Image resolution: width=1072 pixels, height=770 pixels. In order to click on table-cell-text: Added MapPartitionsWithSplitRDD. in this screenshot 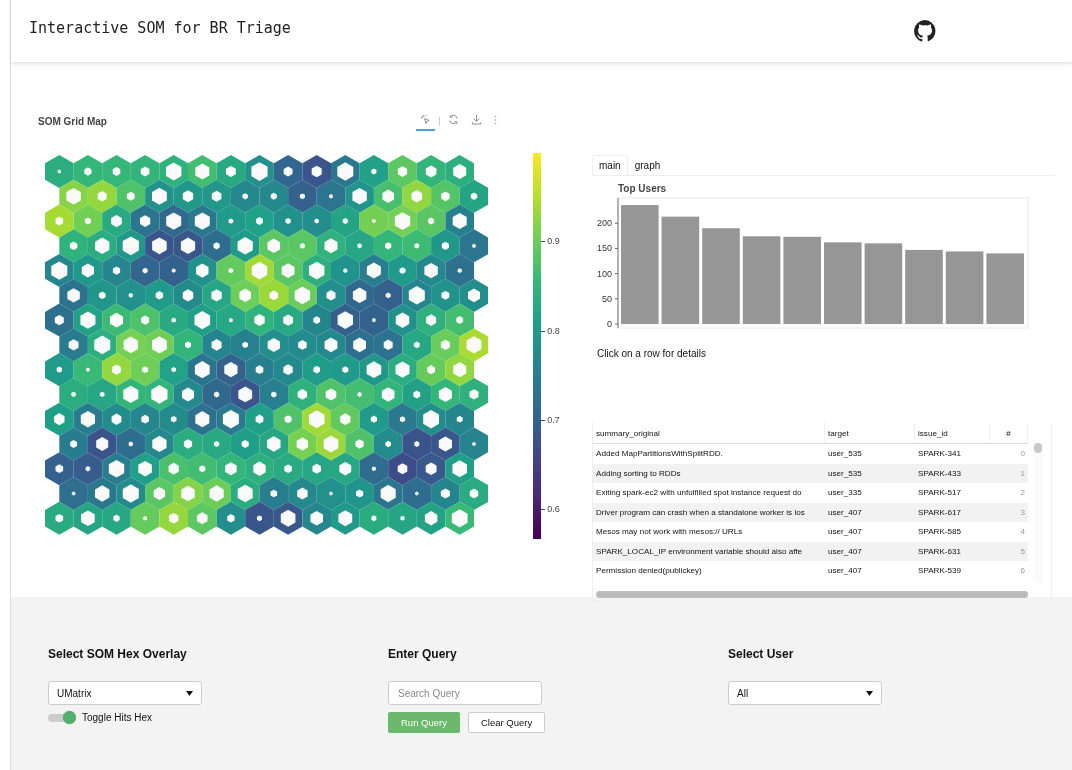, I will do `click(659, 454)`.